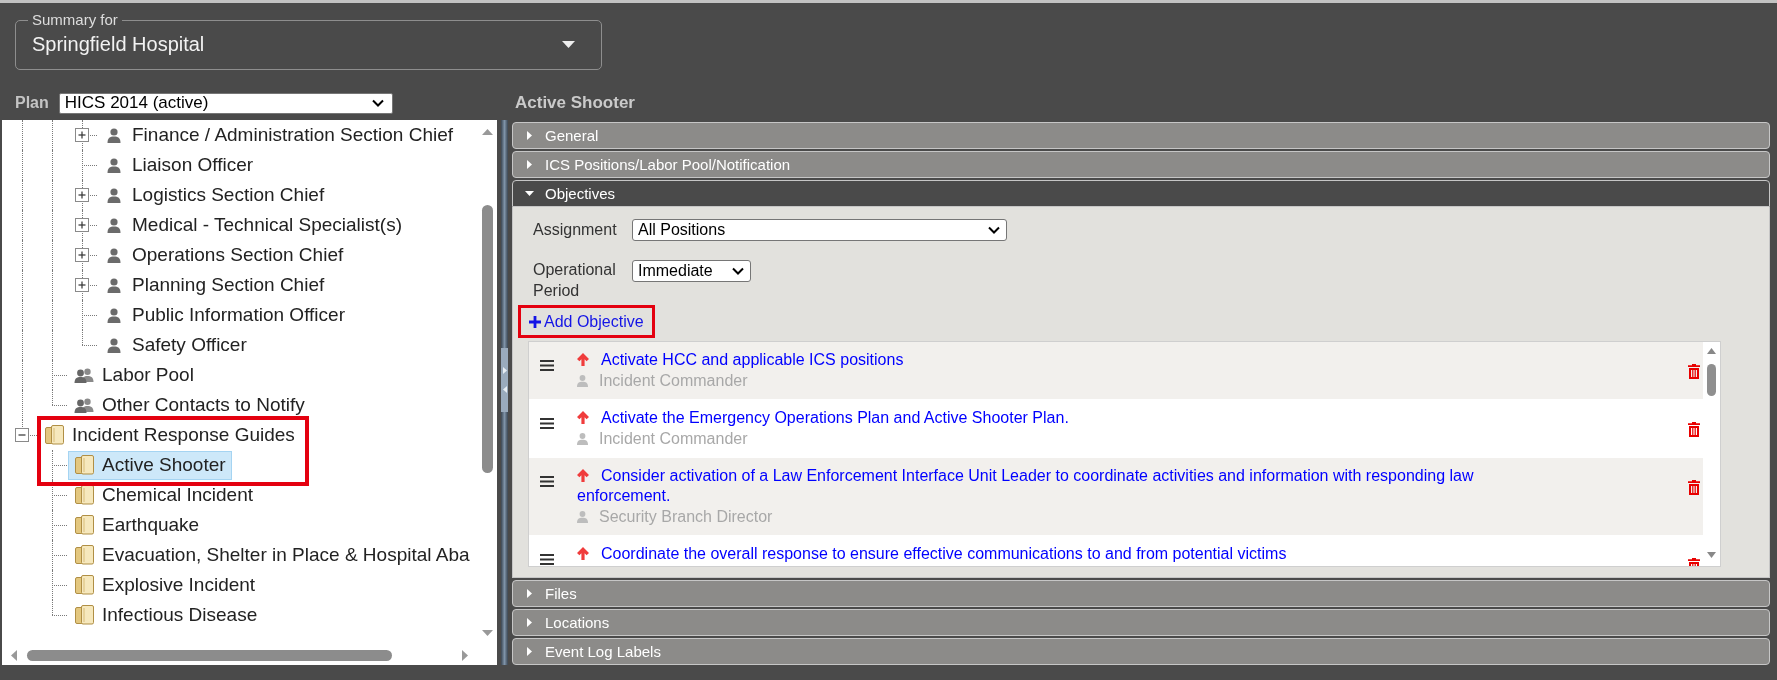 Image resolution: width=1777 pixels, height=680 pixels. What do you see at coordinates (575, 103) in the screenshot?
I see `section-title: Active Shooter` at bounding box center [575, 103].